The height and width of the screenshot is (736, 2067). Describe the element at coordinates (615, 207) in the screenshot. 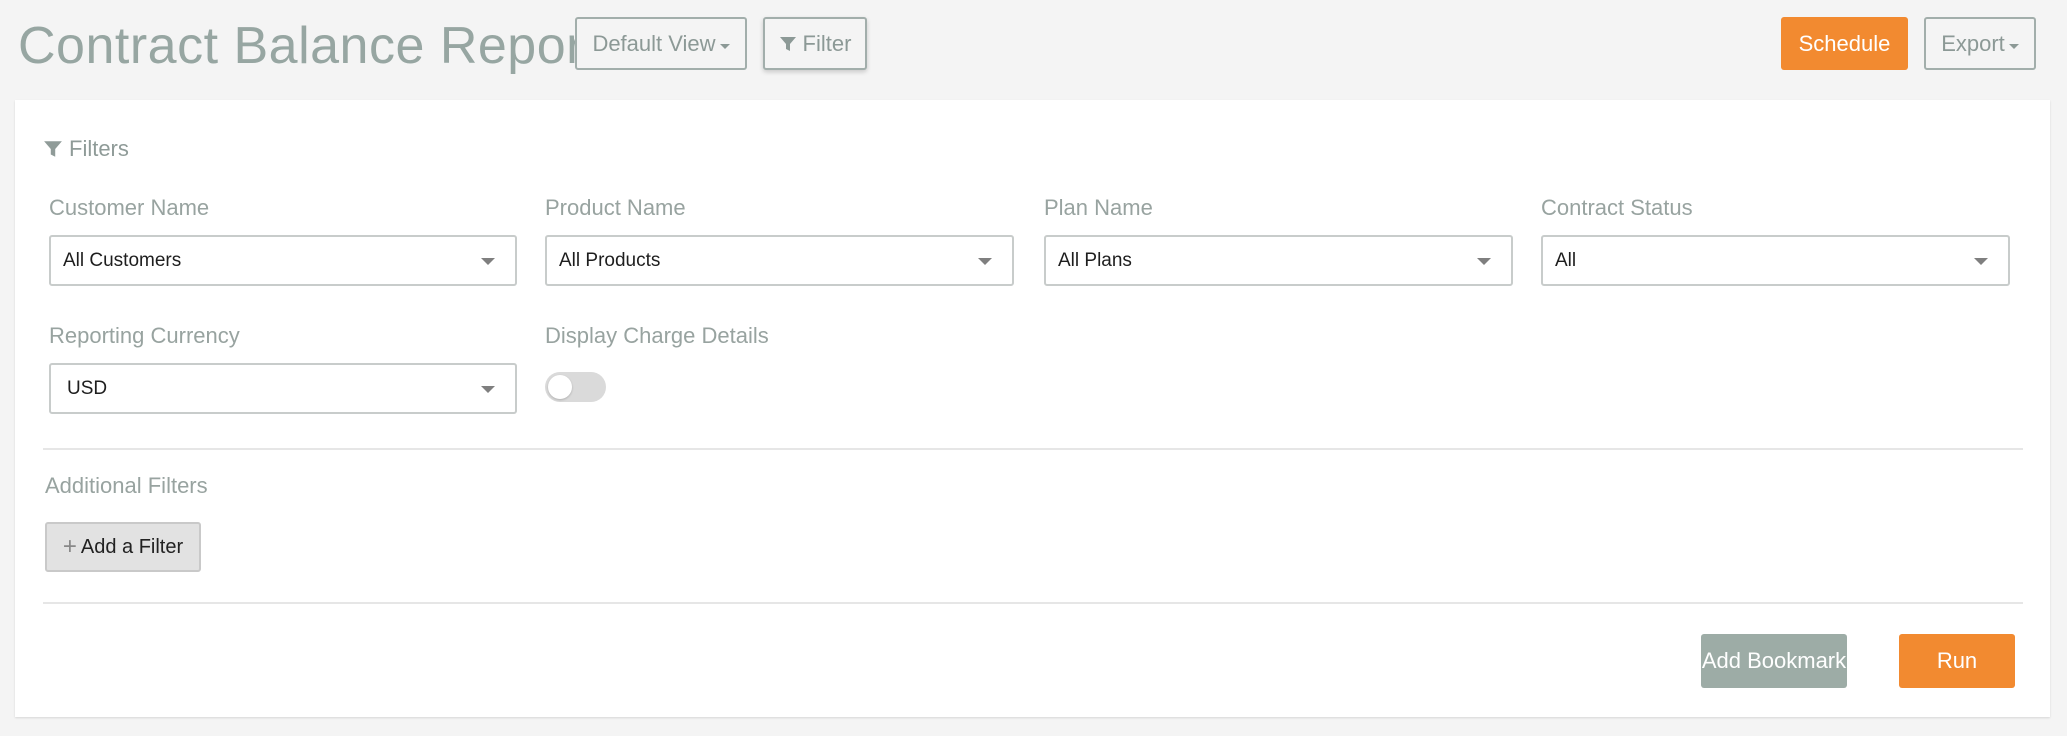

I see `product-name-label: Product Name` at that location.